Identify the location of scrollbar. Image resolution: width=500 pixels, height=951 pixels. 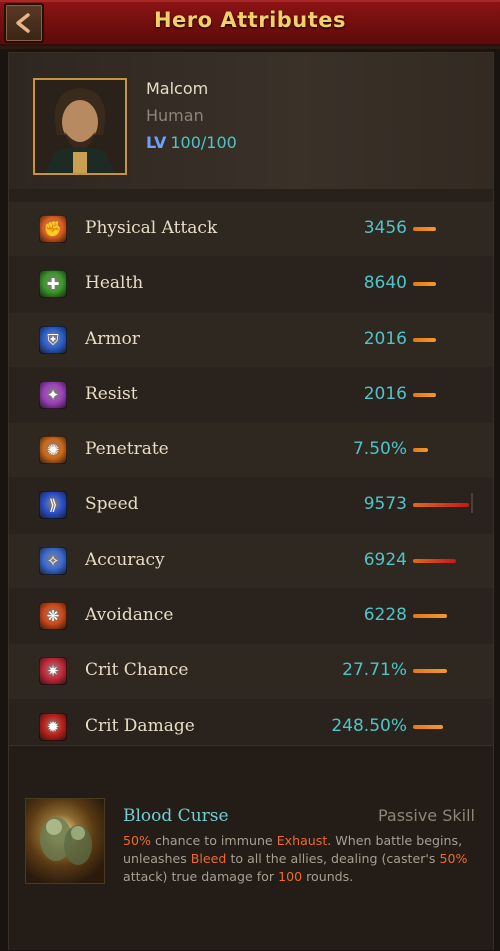
(472, 503).